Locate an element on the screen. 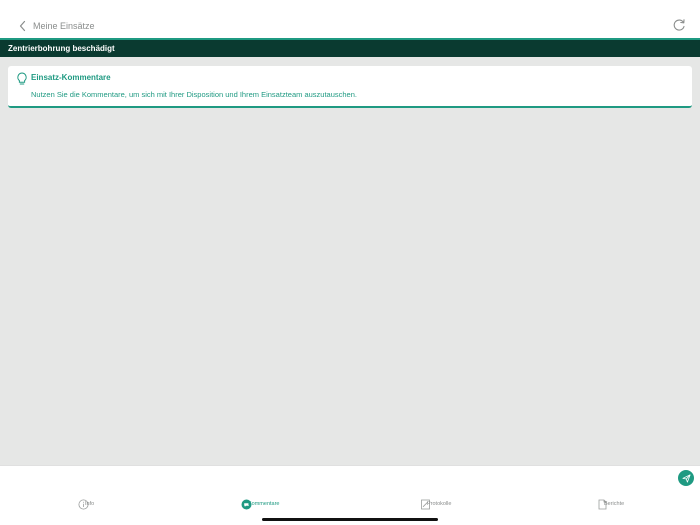 This screenshot has width=700, height=525. tab-info: Info is located at coordinates (86, 504).